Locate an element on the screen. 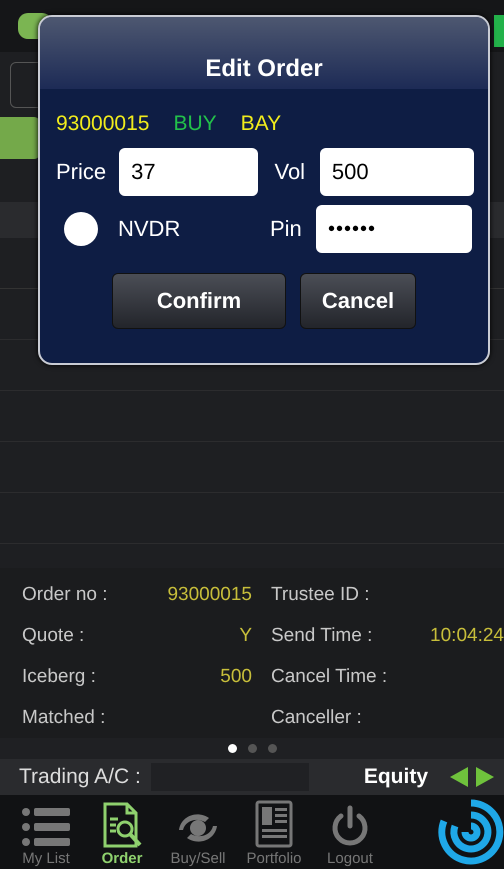 The width and height of the screenshot is (504, 869). pin-label: Pin is located at coordinates (286, 229).